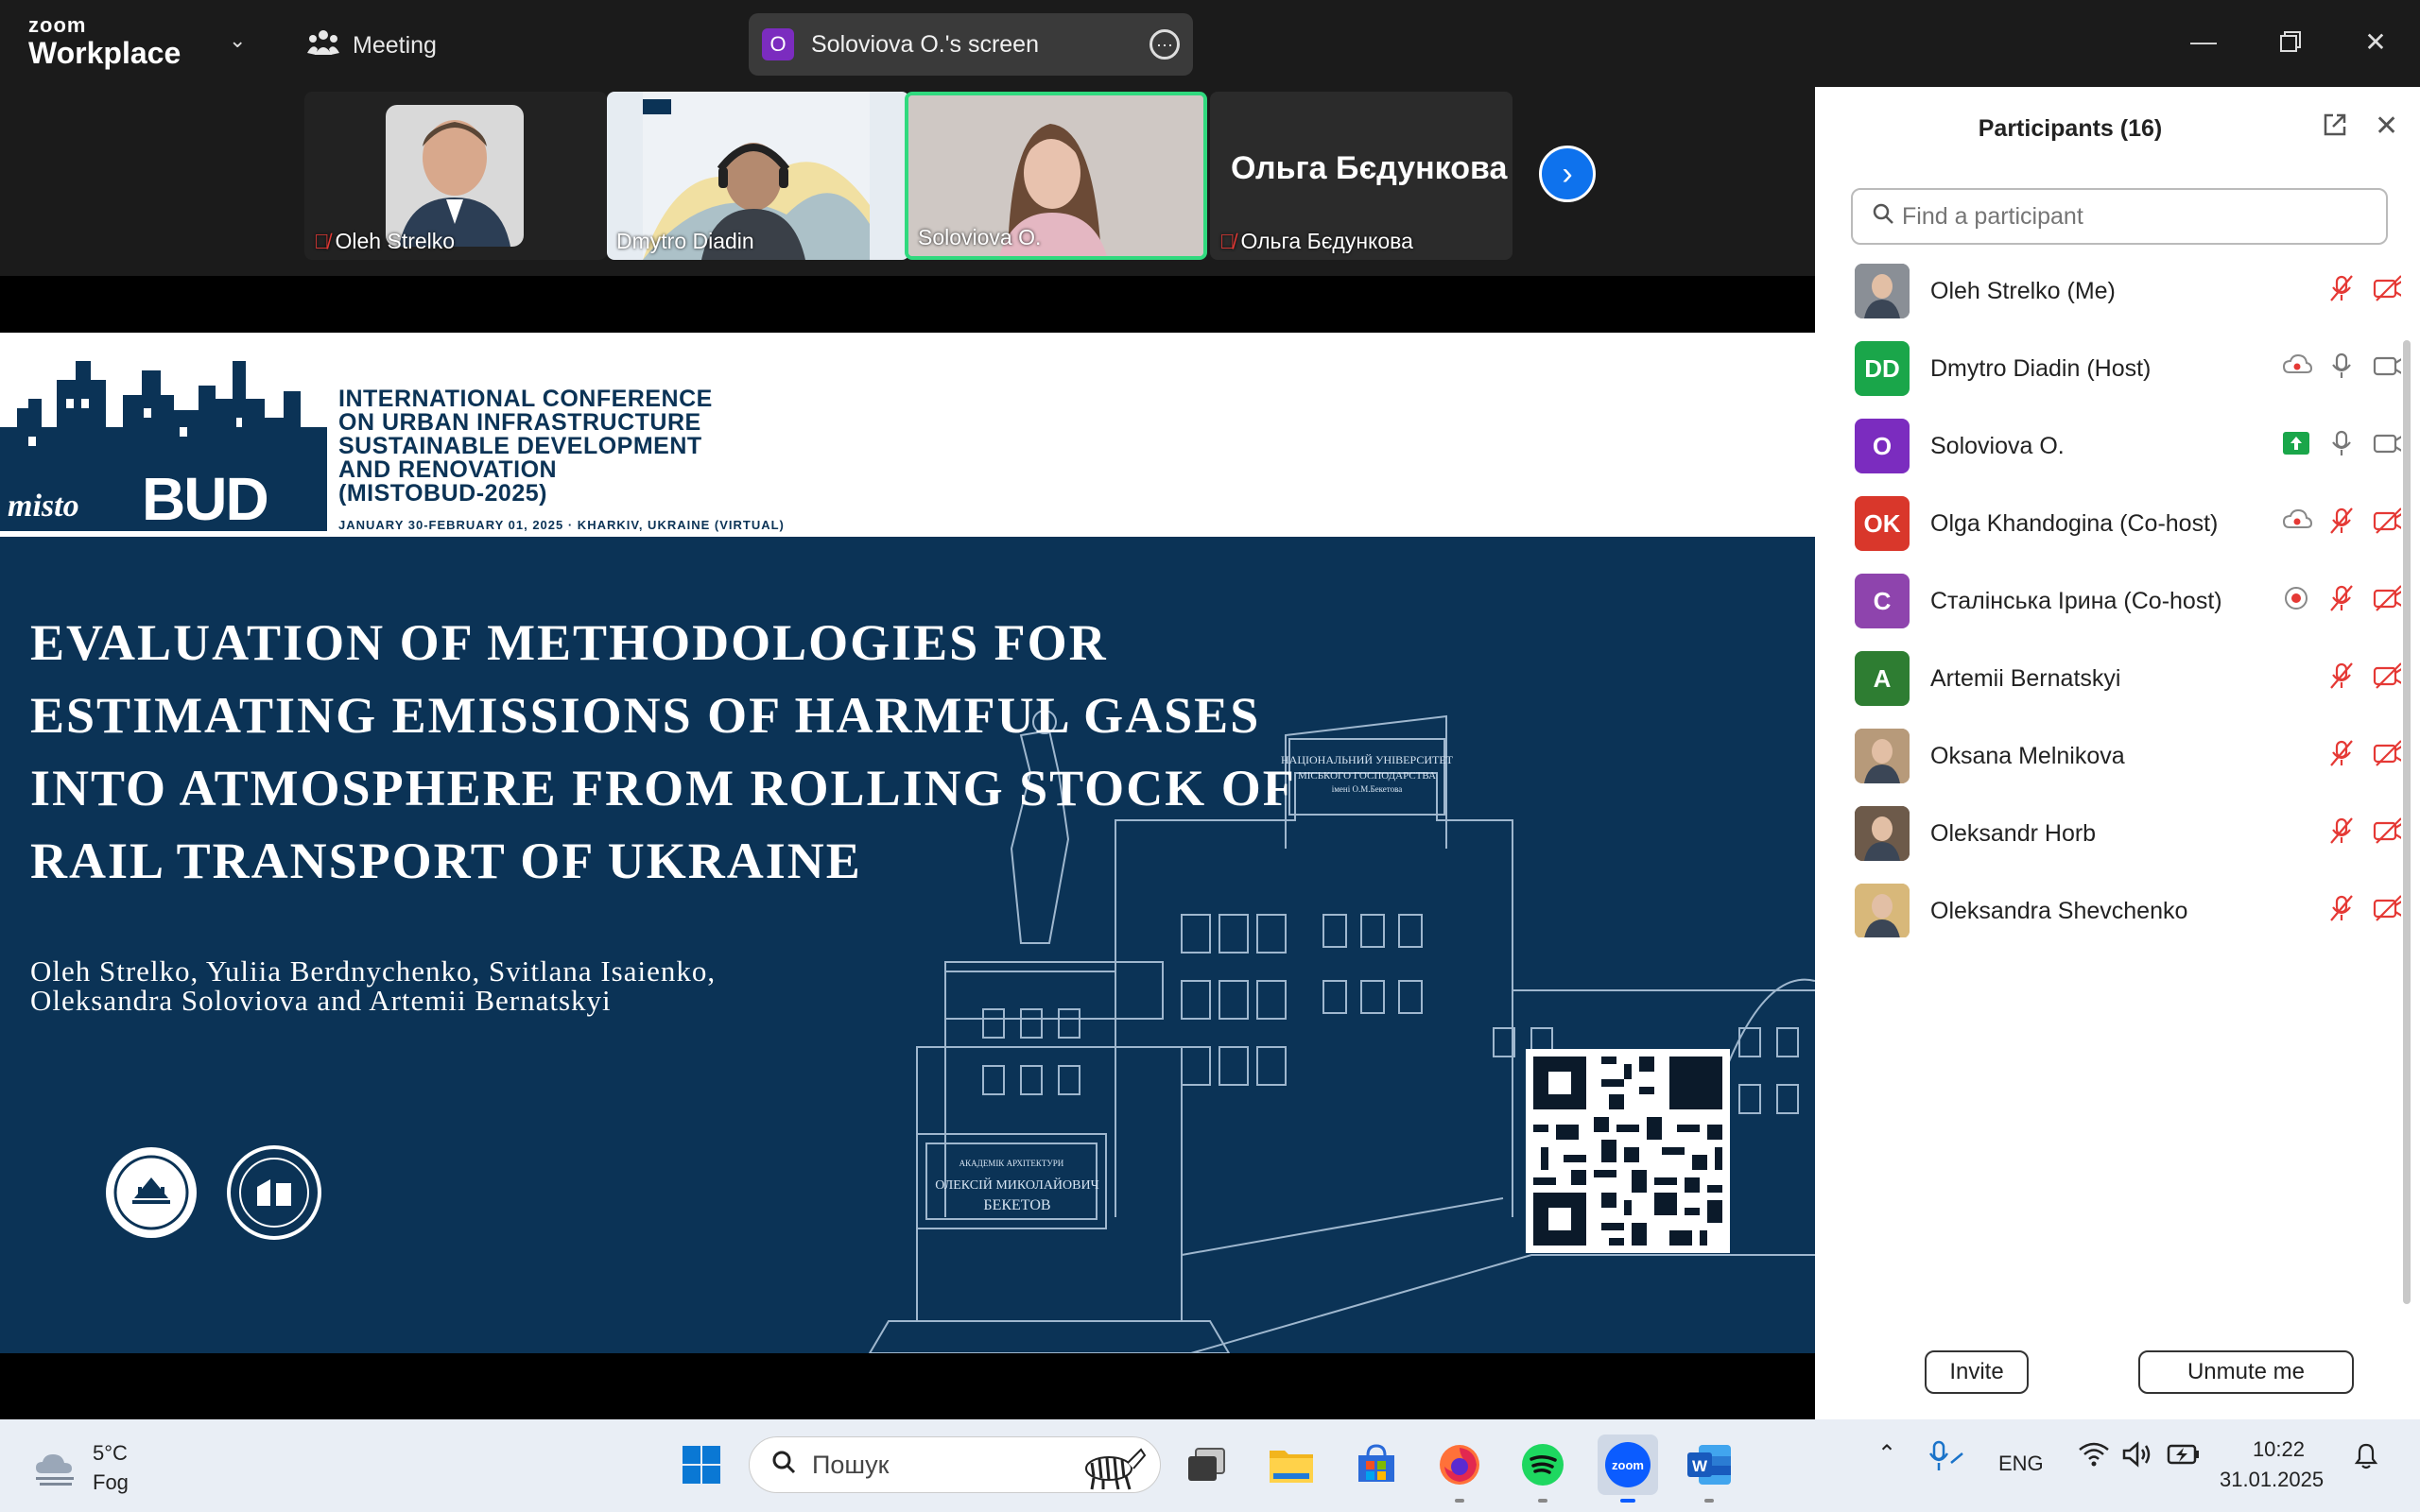 Image resolution: width=2420 pixels, height=1512 pixels. Describe the element at coordinates (1567, 174) in the screenshot. I see `next-page-button: ›` at that location.